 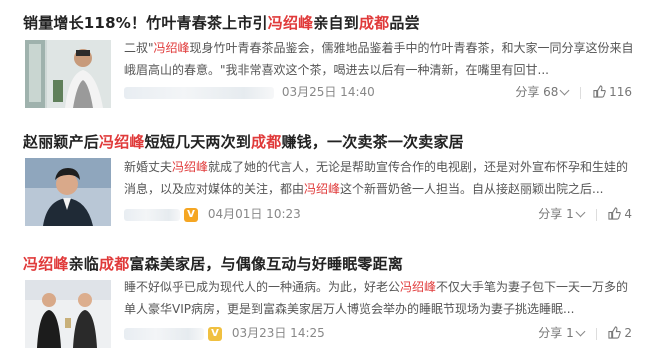 I want to click on event-photo-image, so click(x=68, y=314).